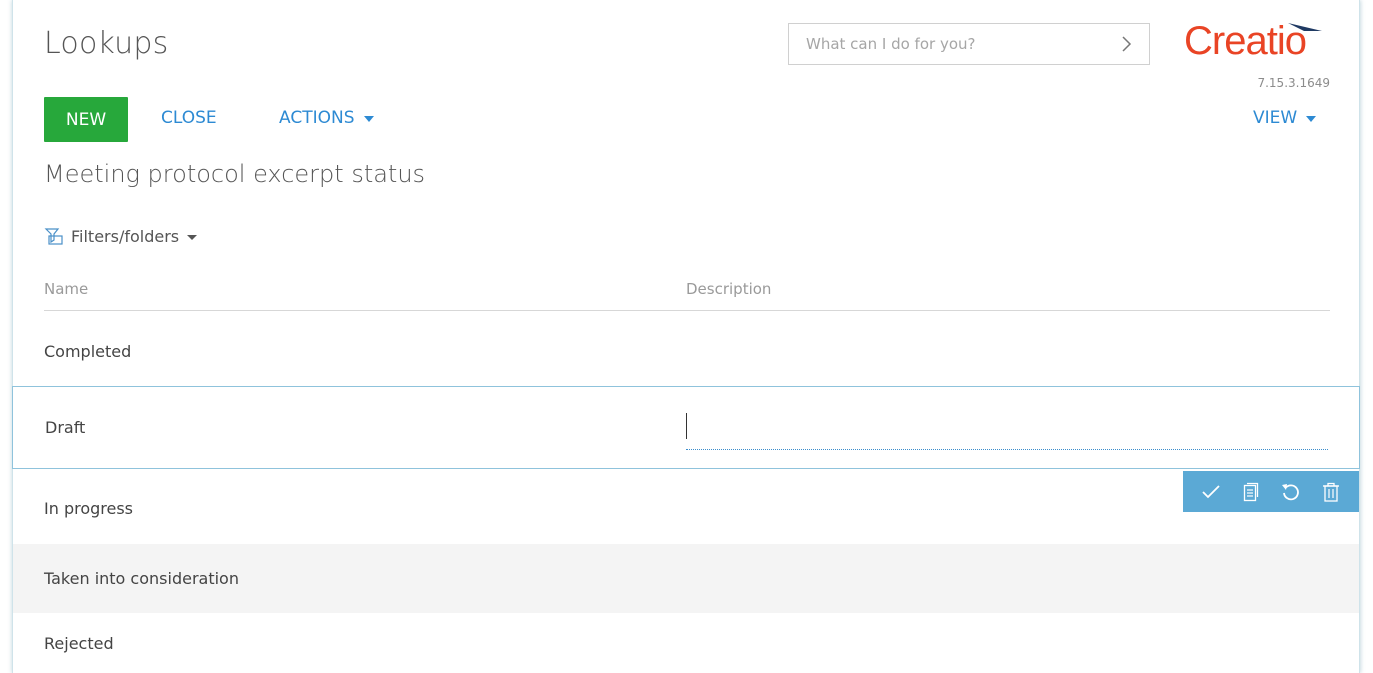 This screenshot has height=673, width=1373. I want to click on table-row-editing: Draft, so click(686, 427).